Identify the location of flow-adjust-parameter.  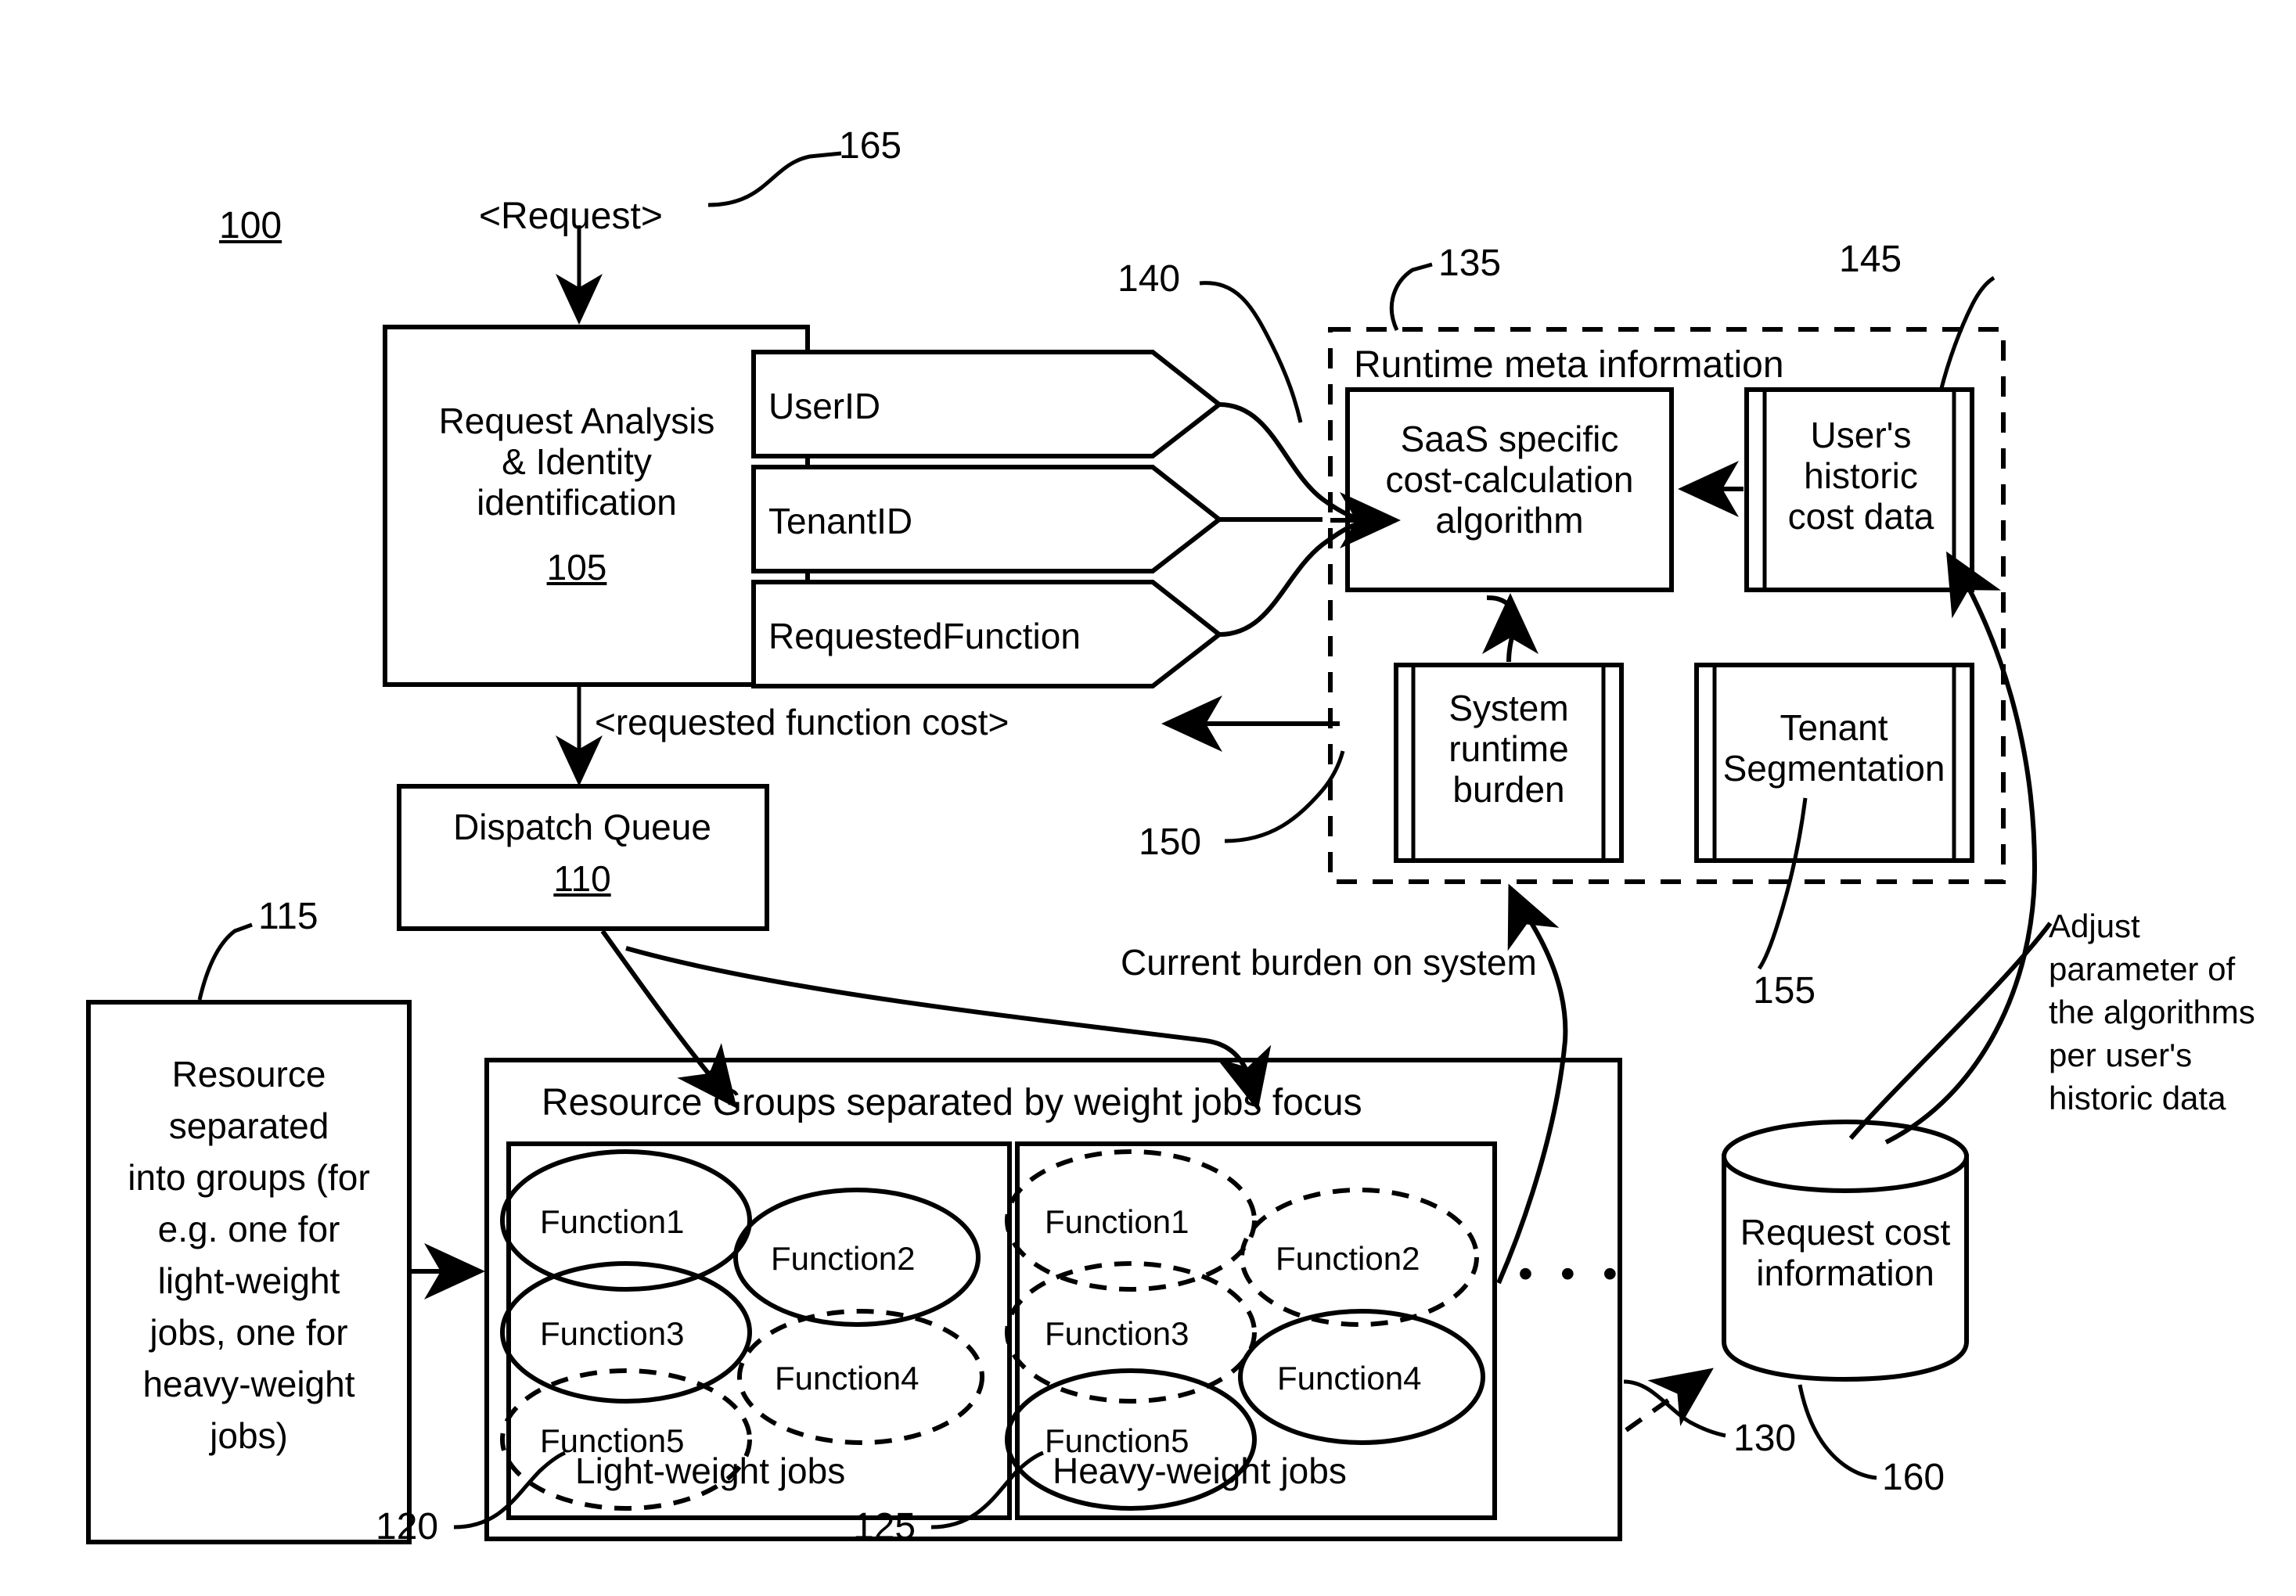
(1961, 851).